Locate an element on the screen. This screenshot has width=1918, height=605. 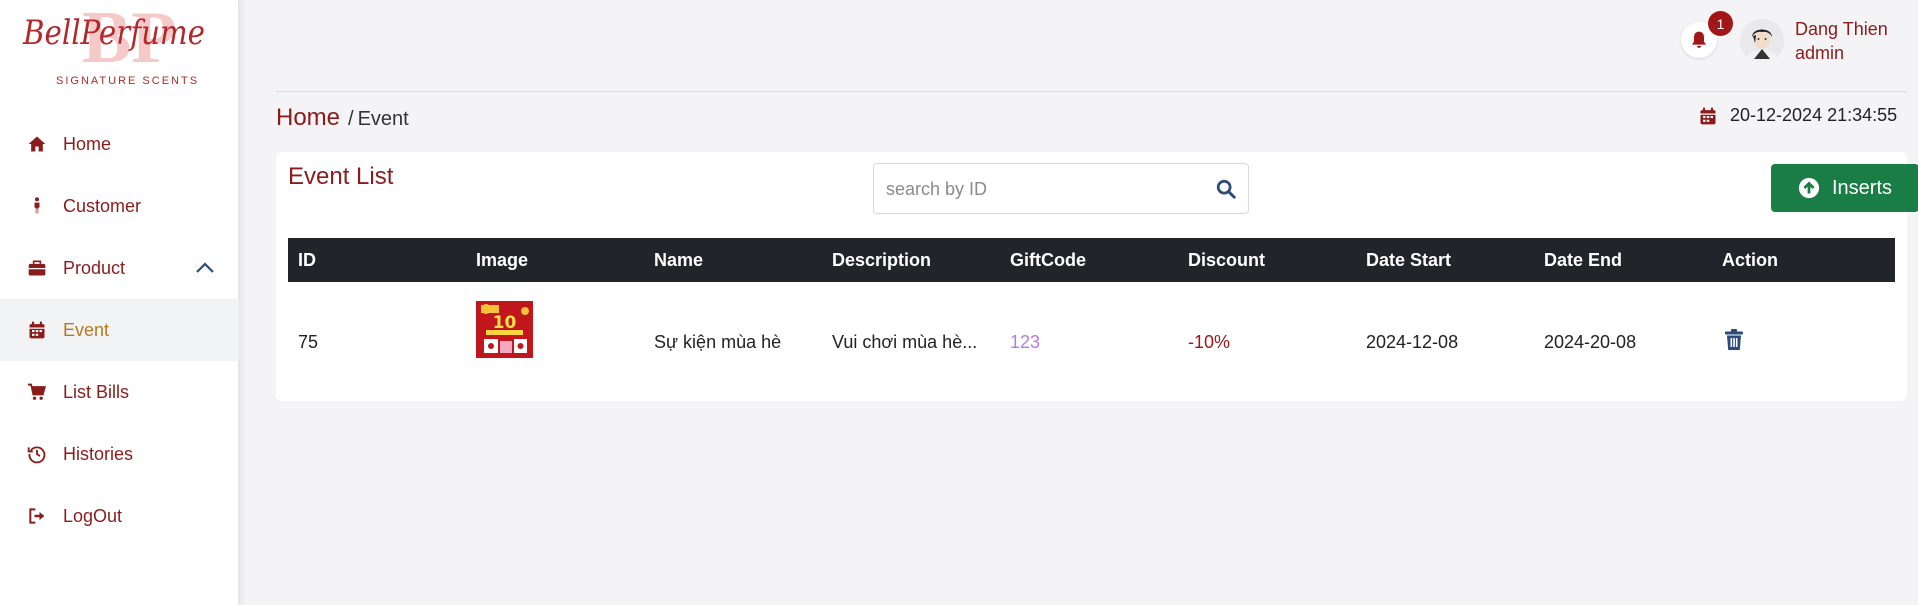
header-divider is located at coordinates (1091, 91).